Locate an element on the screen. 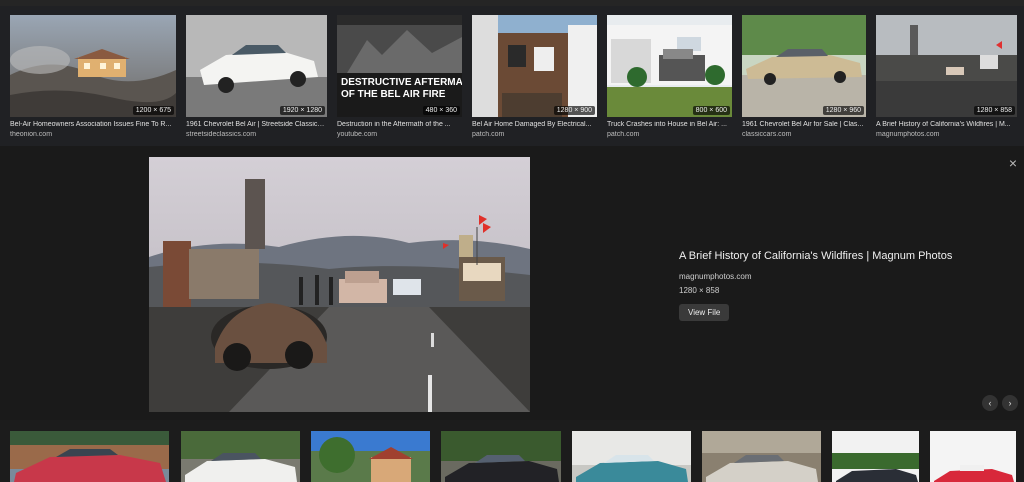 The height and width of the screenshot is (482, 1024). thumbnail-damaged-home: 1280 × 900 is located at coordinates (534, 66).